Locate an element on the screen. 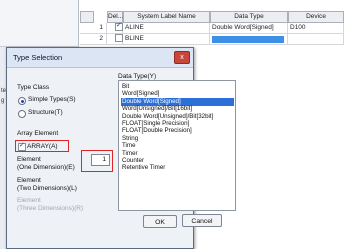 This screenshot has width=344, height=249. header-system-label-name: System Label Name is located at coordinates (166, 17).